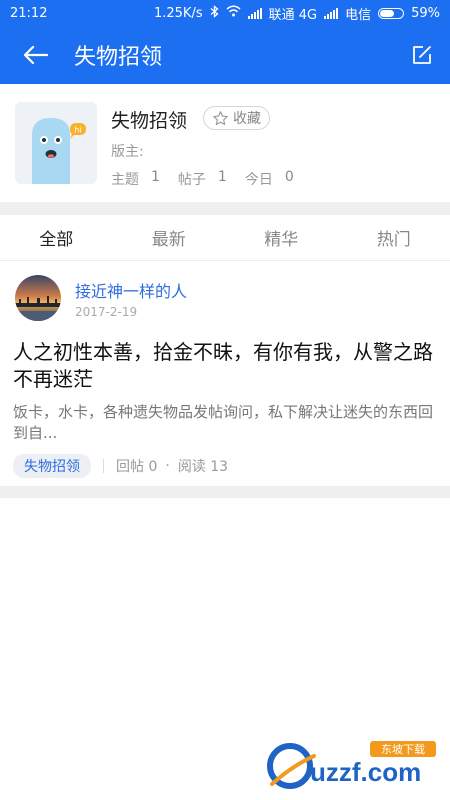  What do you see at coordinates (131, 290) in the screenshot?
I see `author-name: 接近神一样的人` at bounding box center [131, 290].